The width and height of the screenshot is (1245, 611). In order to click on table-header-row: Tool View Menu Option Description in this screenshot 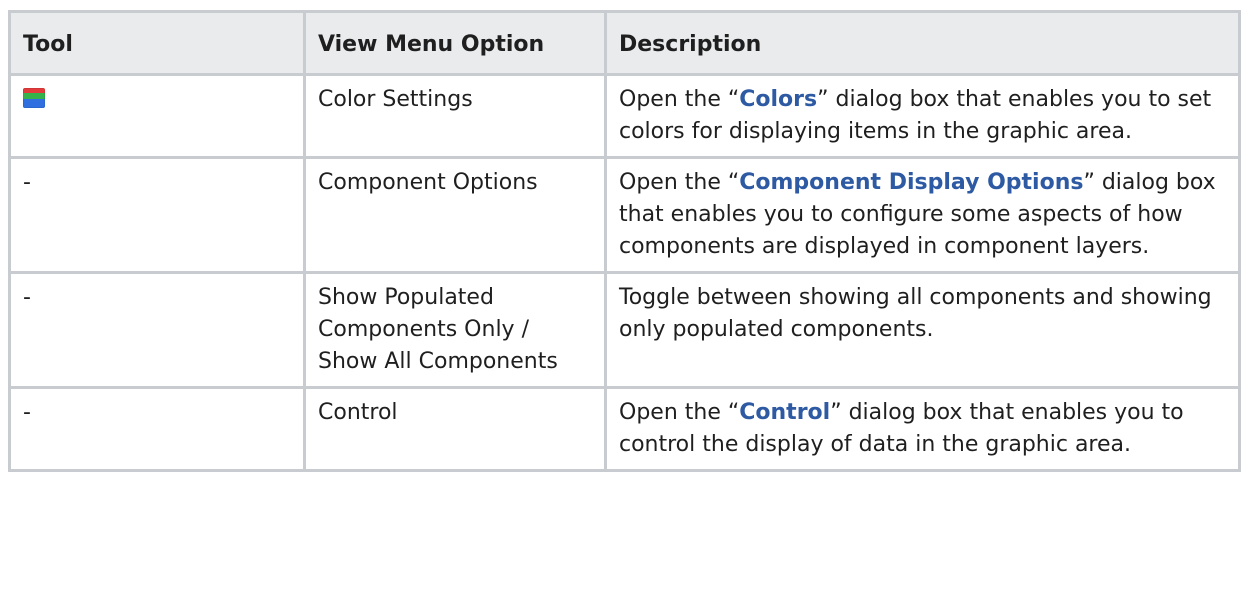, I will do `click(624, 43)`.